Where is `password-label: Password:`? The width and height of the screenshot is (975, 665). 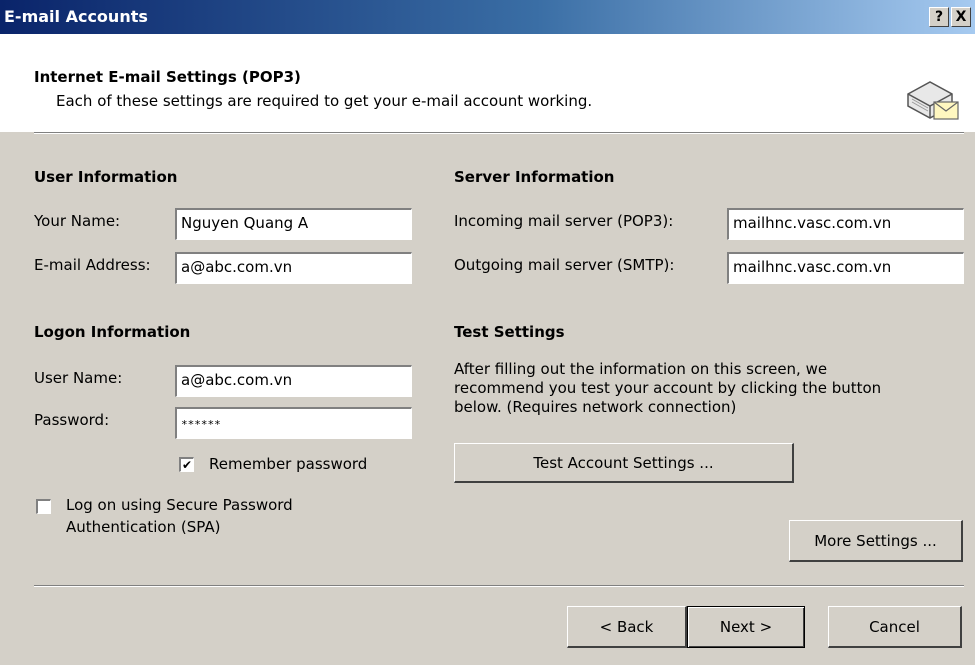
password-label: Password: is located at coordinates (72, 420).